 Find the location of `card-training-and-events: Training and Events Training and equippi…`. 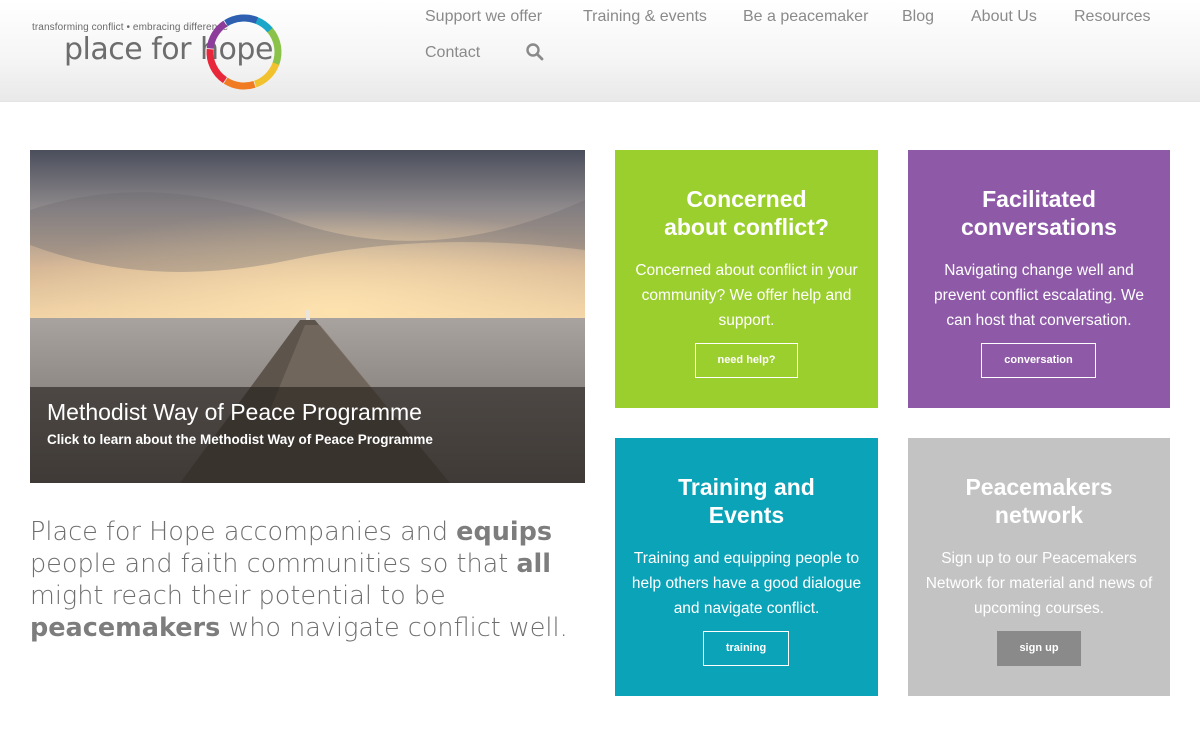

card-training-and-events: Training and Events Training and equippi… is located at coordinates (746, 567).